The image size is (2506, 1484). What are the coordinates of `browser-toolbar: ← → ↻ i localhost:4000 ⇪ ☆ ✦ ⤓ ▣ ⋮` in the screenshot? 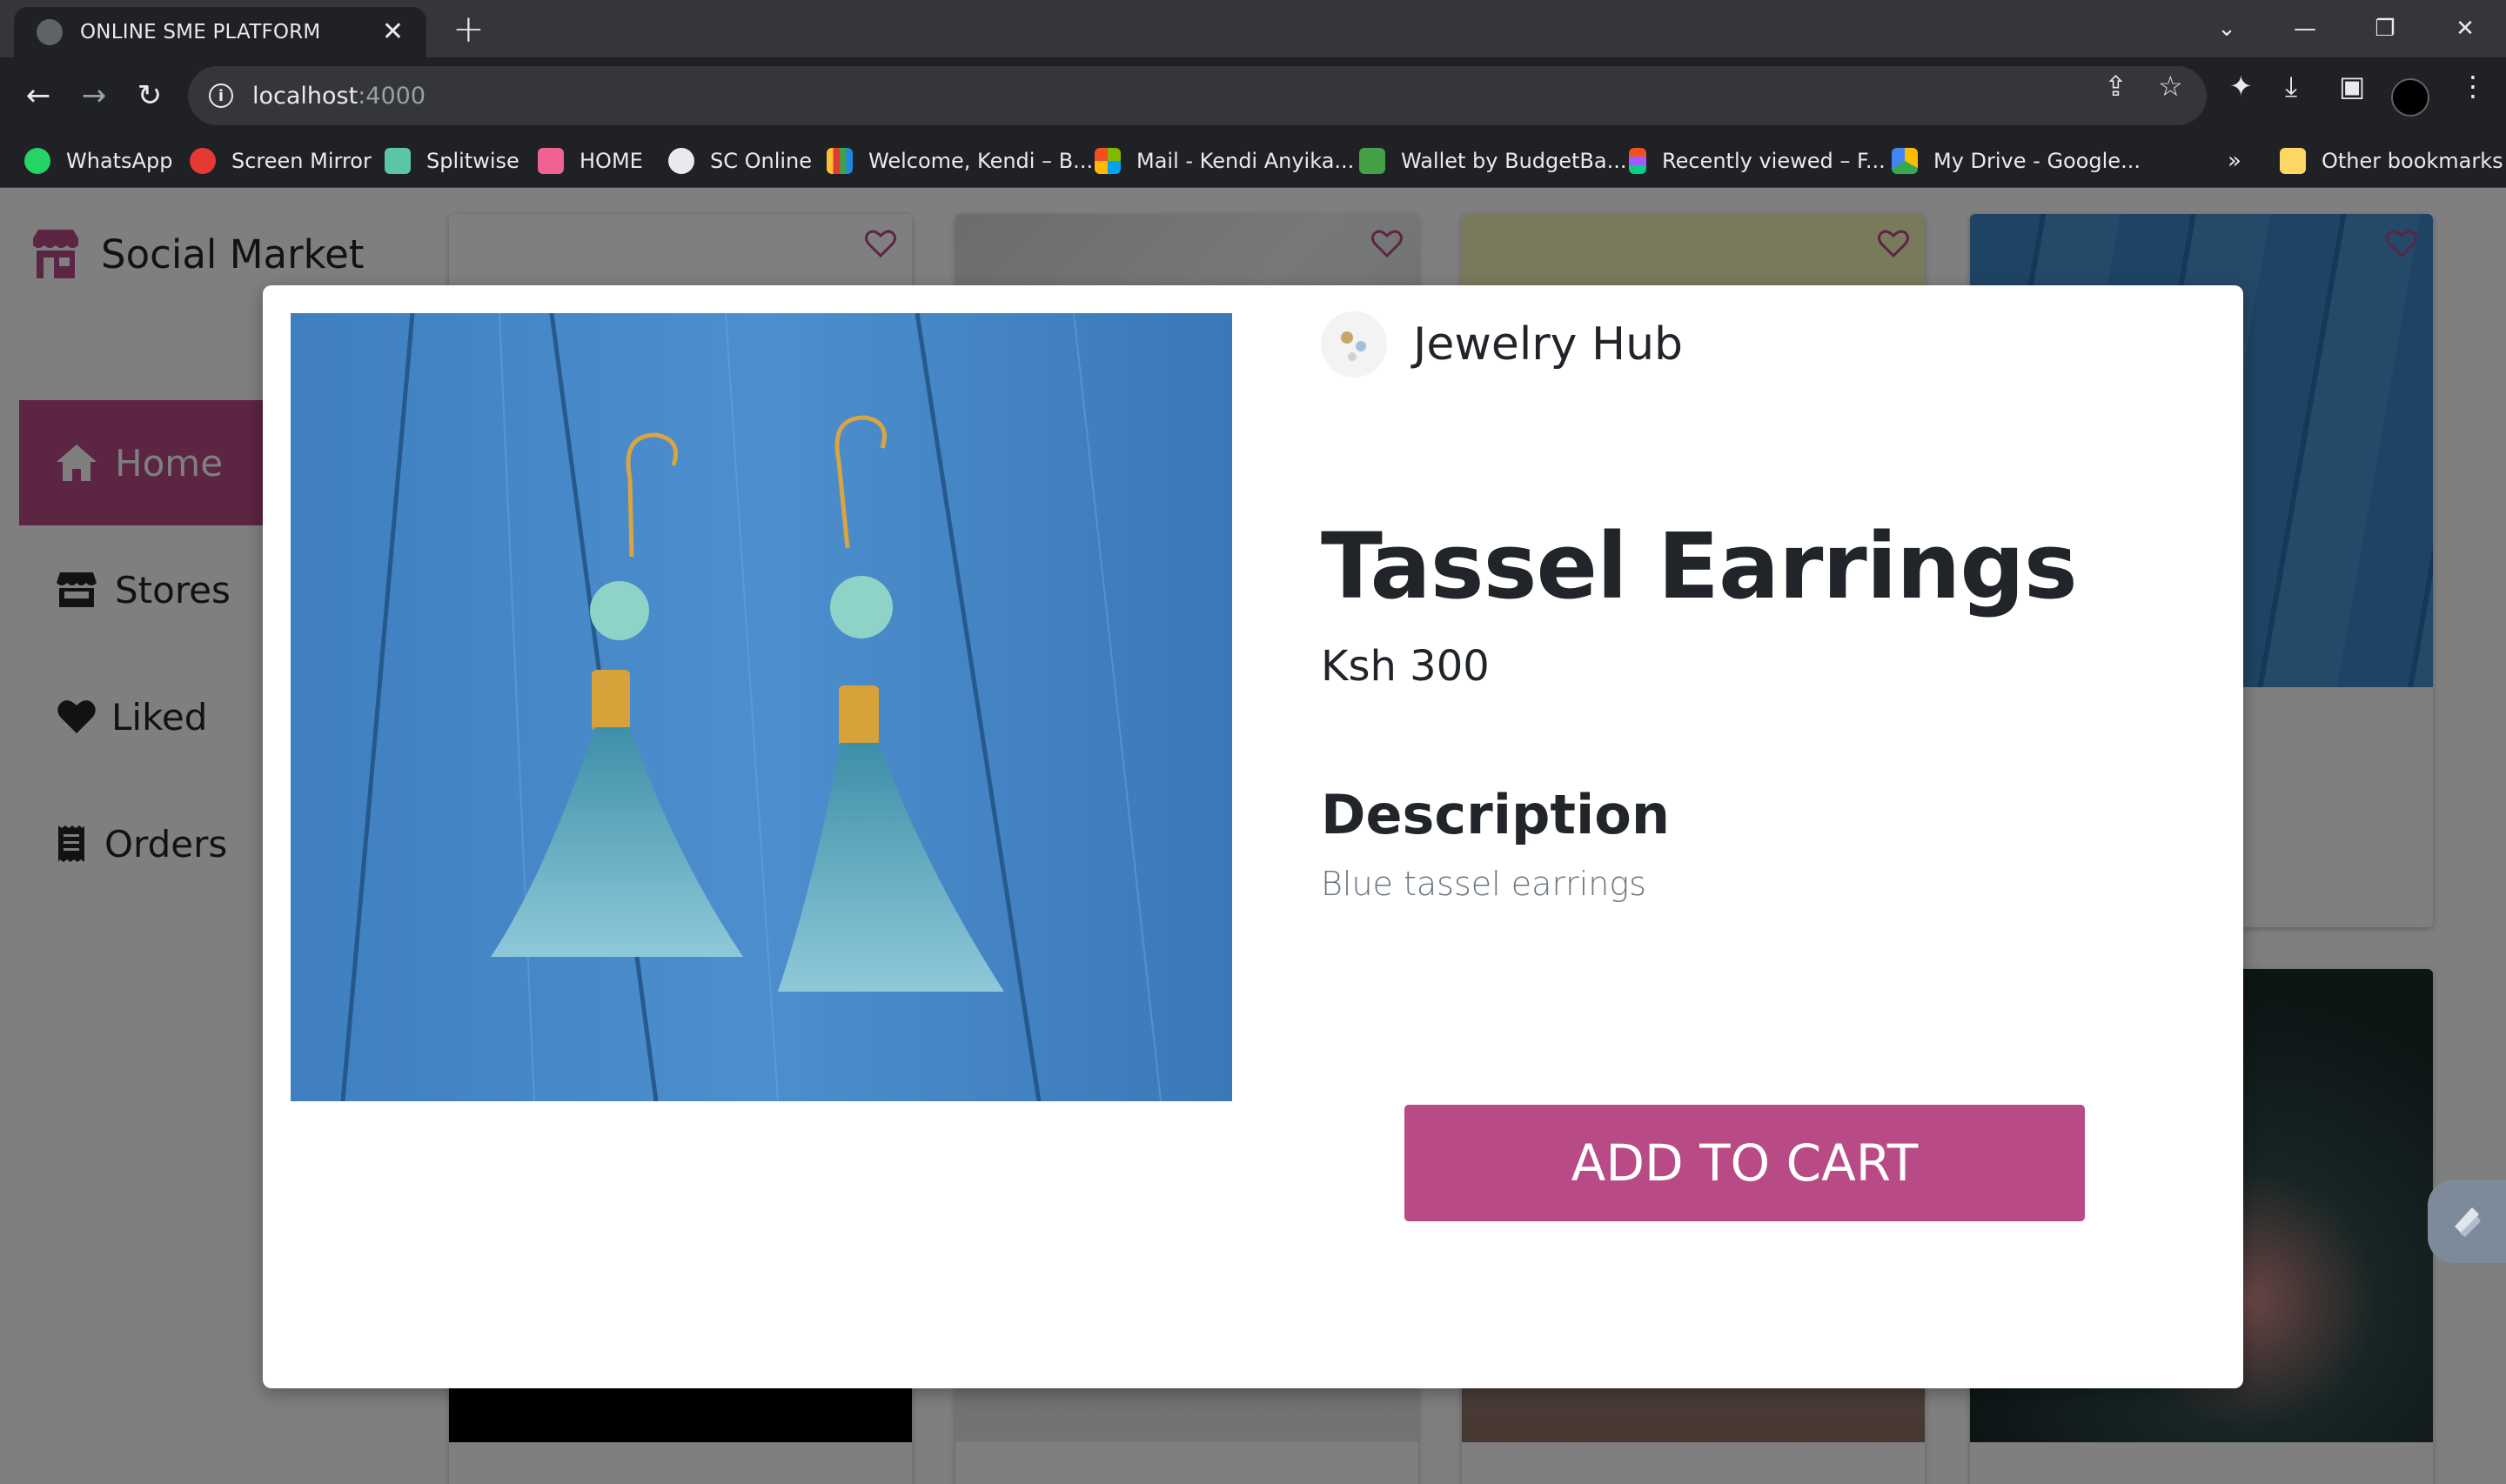 It's located at (1253, 95).